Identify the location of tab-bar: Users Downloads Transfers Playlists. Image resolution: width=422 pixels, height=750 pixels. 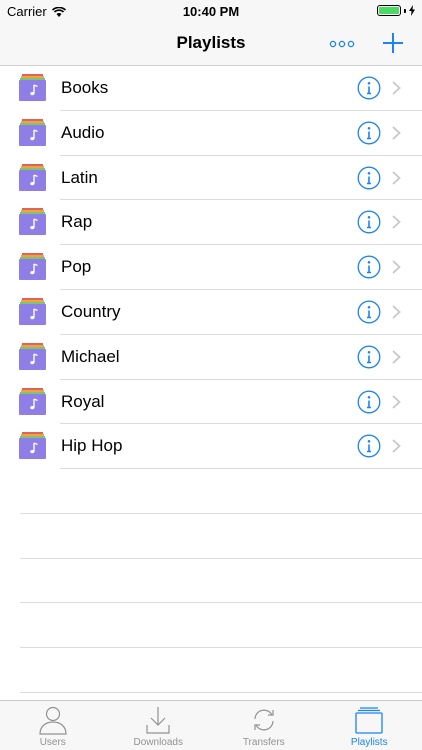
(211, 725).